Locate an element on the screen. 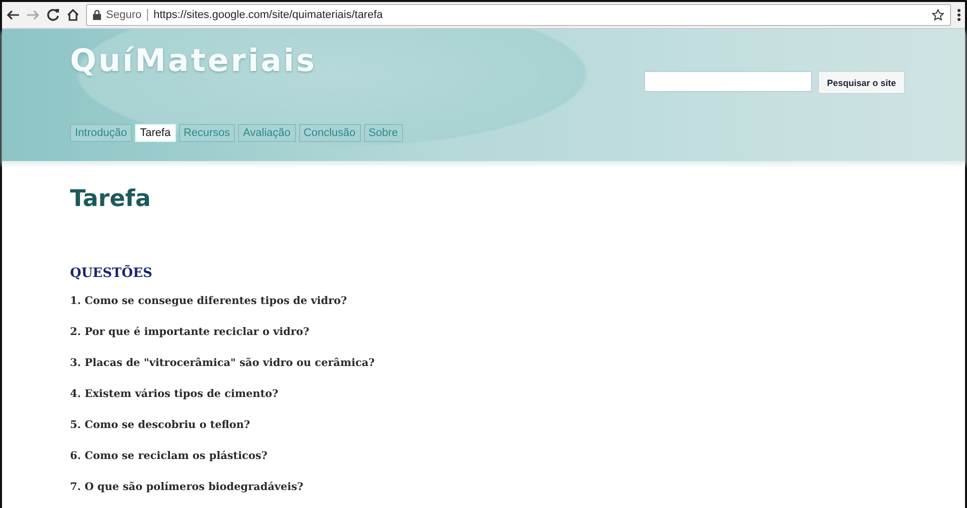 The height and width of the screenshot is (508, 967). nav-tab: Recursos is located at coordinates (207, 133).